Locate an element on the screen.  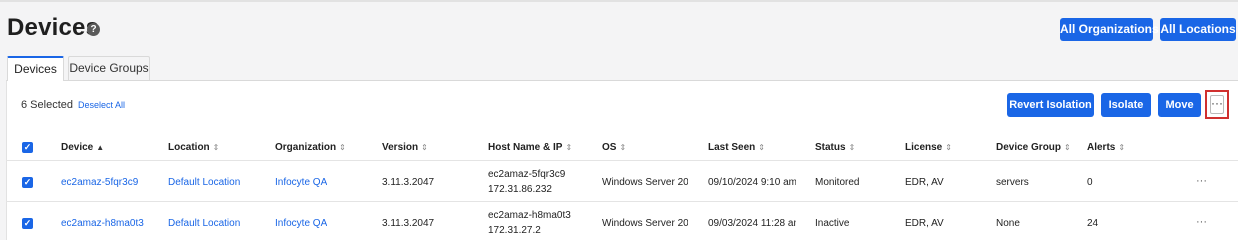
device-group-cell: servers is located at coordinates (1012, 182).